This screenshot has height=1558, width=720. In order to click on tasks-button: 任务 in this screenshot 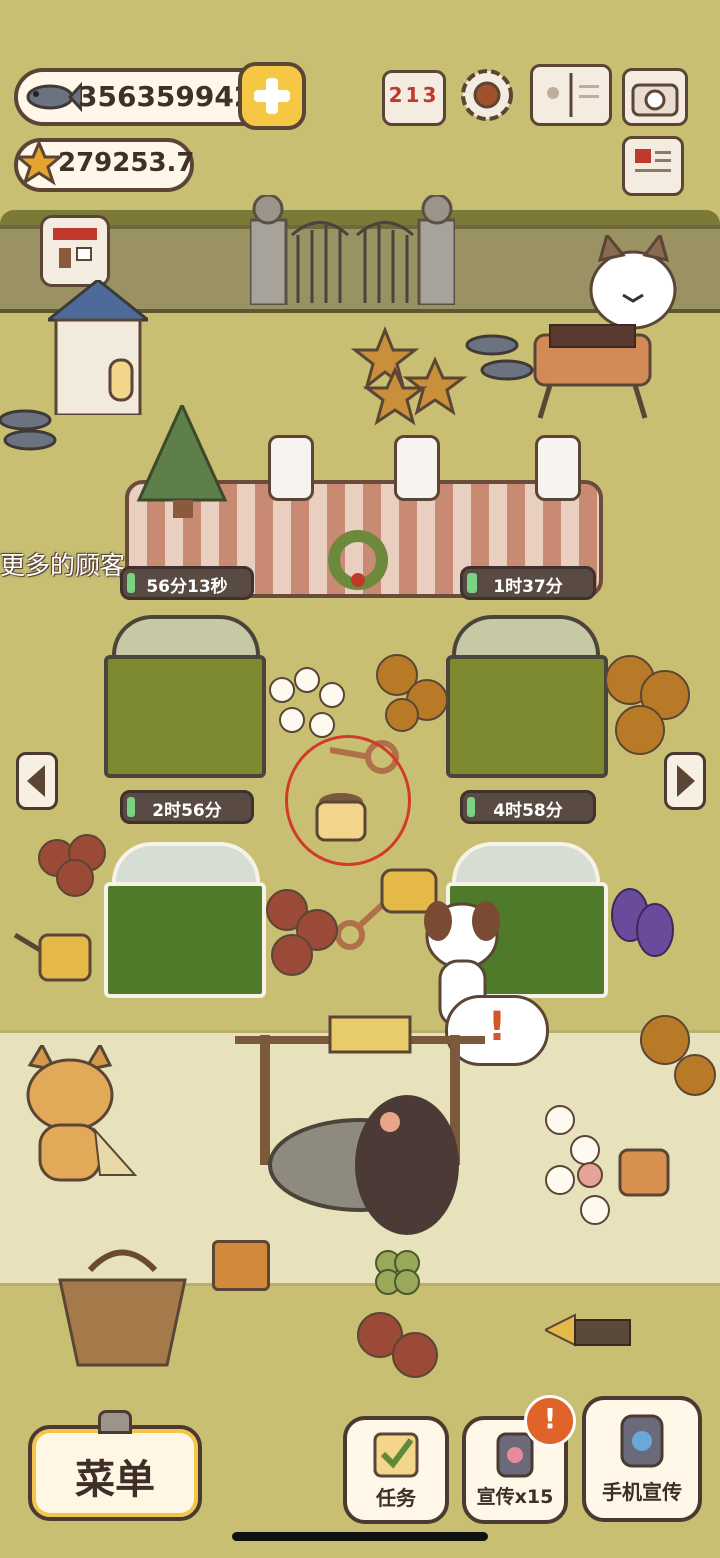, I will do `click(396, 1470)`.